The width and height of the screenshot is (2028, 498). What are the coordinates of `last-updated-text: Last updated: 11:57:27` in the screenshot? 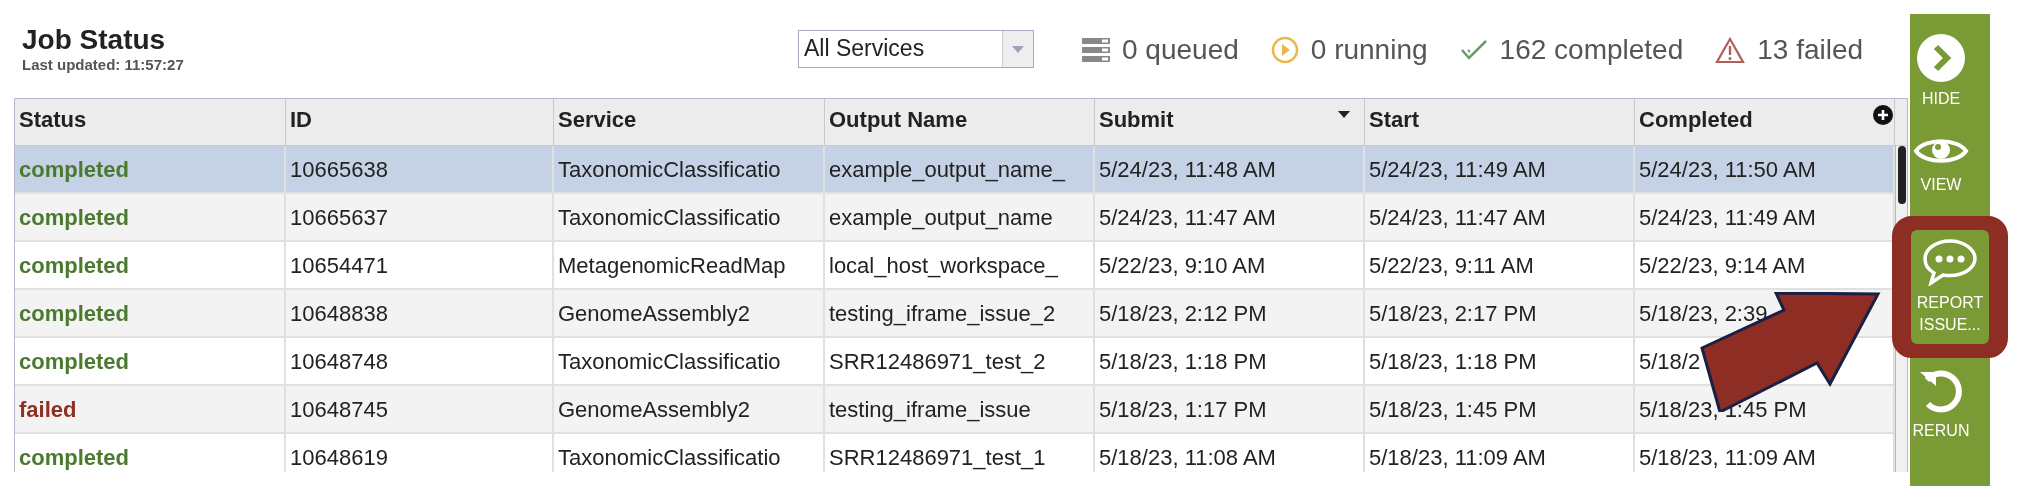 It's located at (103, 65).